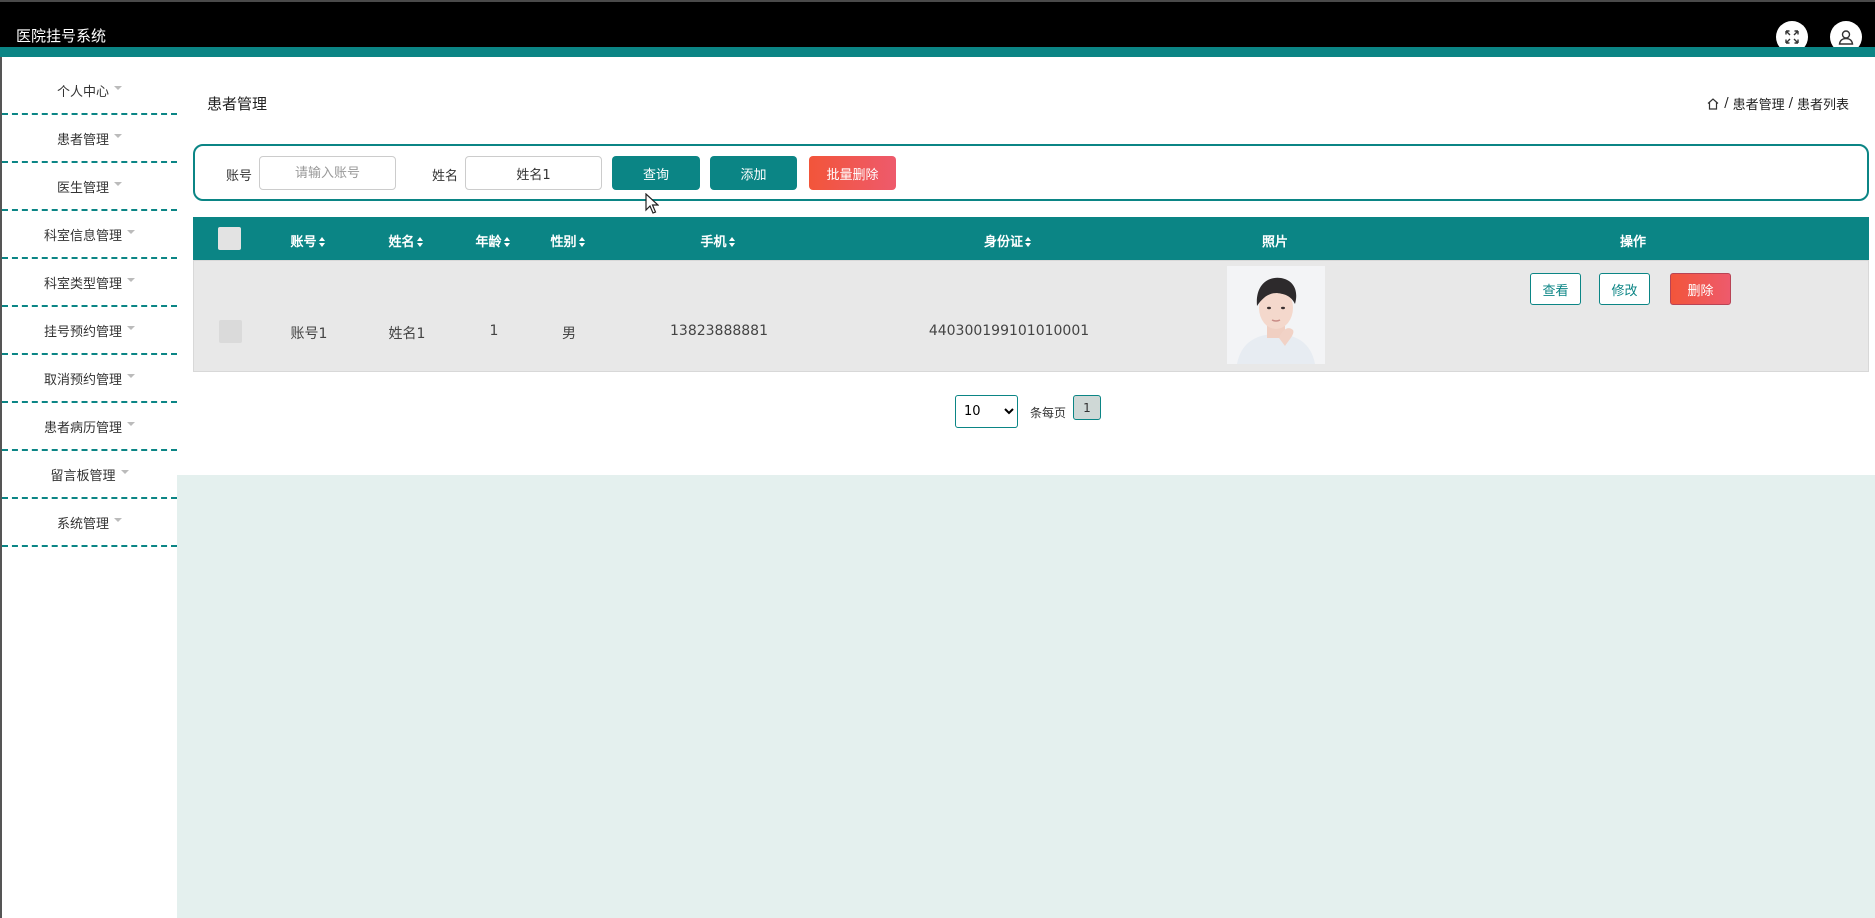  I want to click on cell-gender: 男, so click(569, 334).